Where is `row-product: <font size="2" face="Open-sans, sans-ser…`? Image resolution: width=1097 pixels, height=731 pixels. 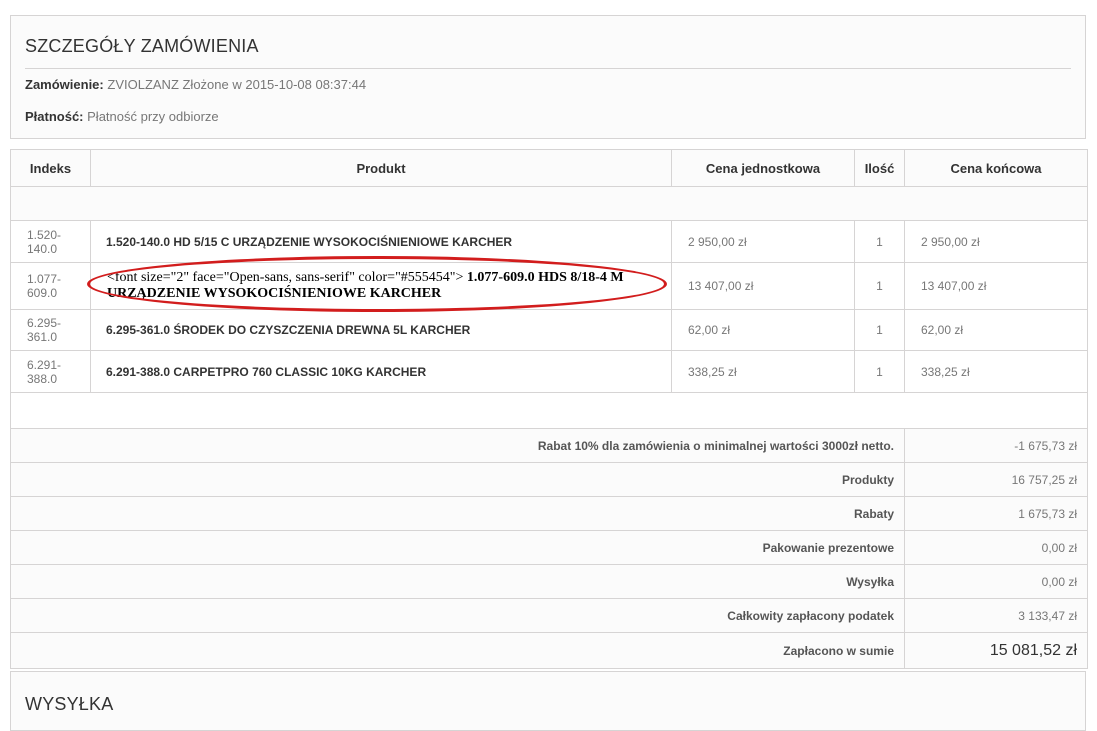 row-product: <font size="2" face="Open-sans, sans-ser… is located at coordinates (379, 284).